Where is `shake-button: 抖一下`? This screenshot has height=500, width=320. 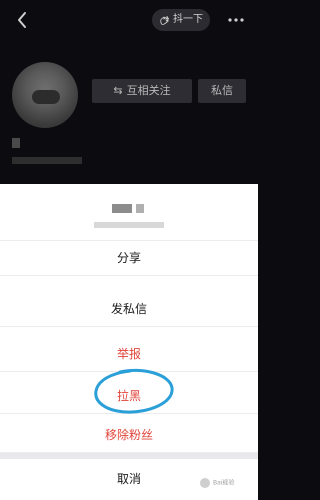 shake-button: 抖一下 is located at coordinates (181, 20).